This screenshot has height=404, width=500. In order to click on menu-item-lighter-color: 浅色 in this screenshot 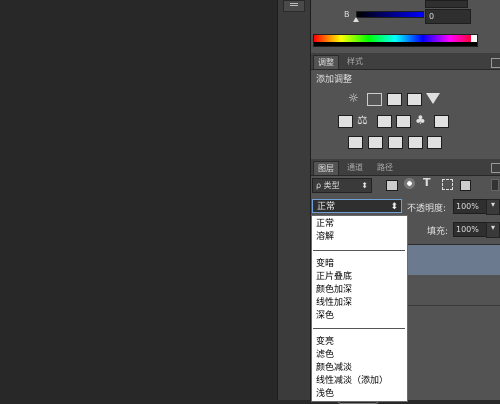, I will do `click(325, 394)`.